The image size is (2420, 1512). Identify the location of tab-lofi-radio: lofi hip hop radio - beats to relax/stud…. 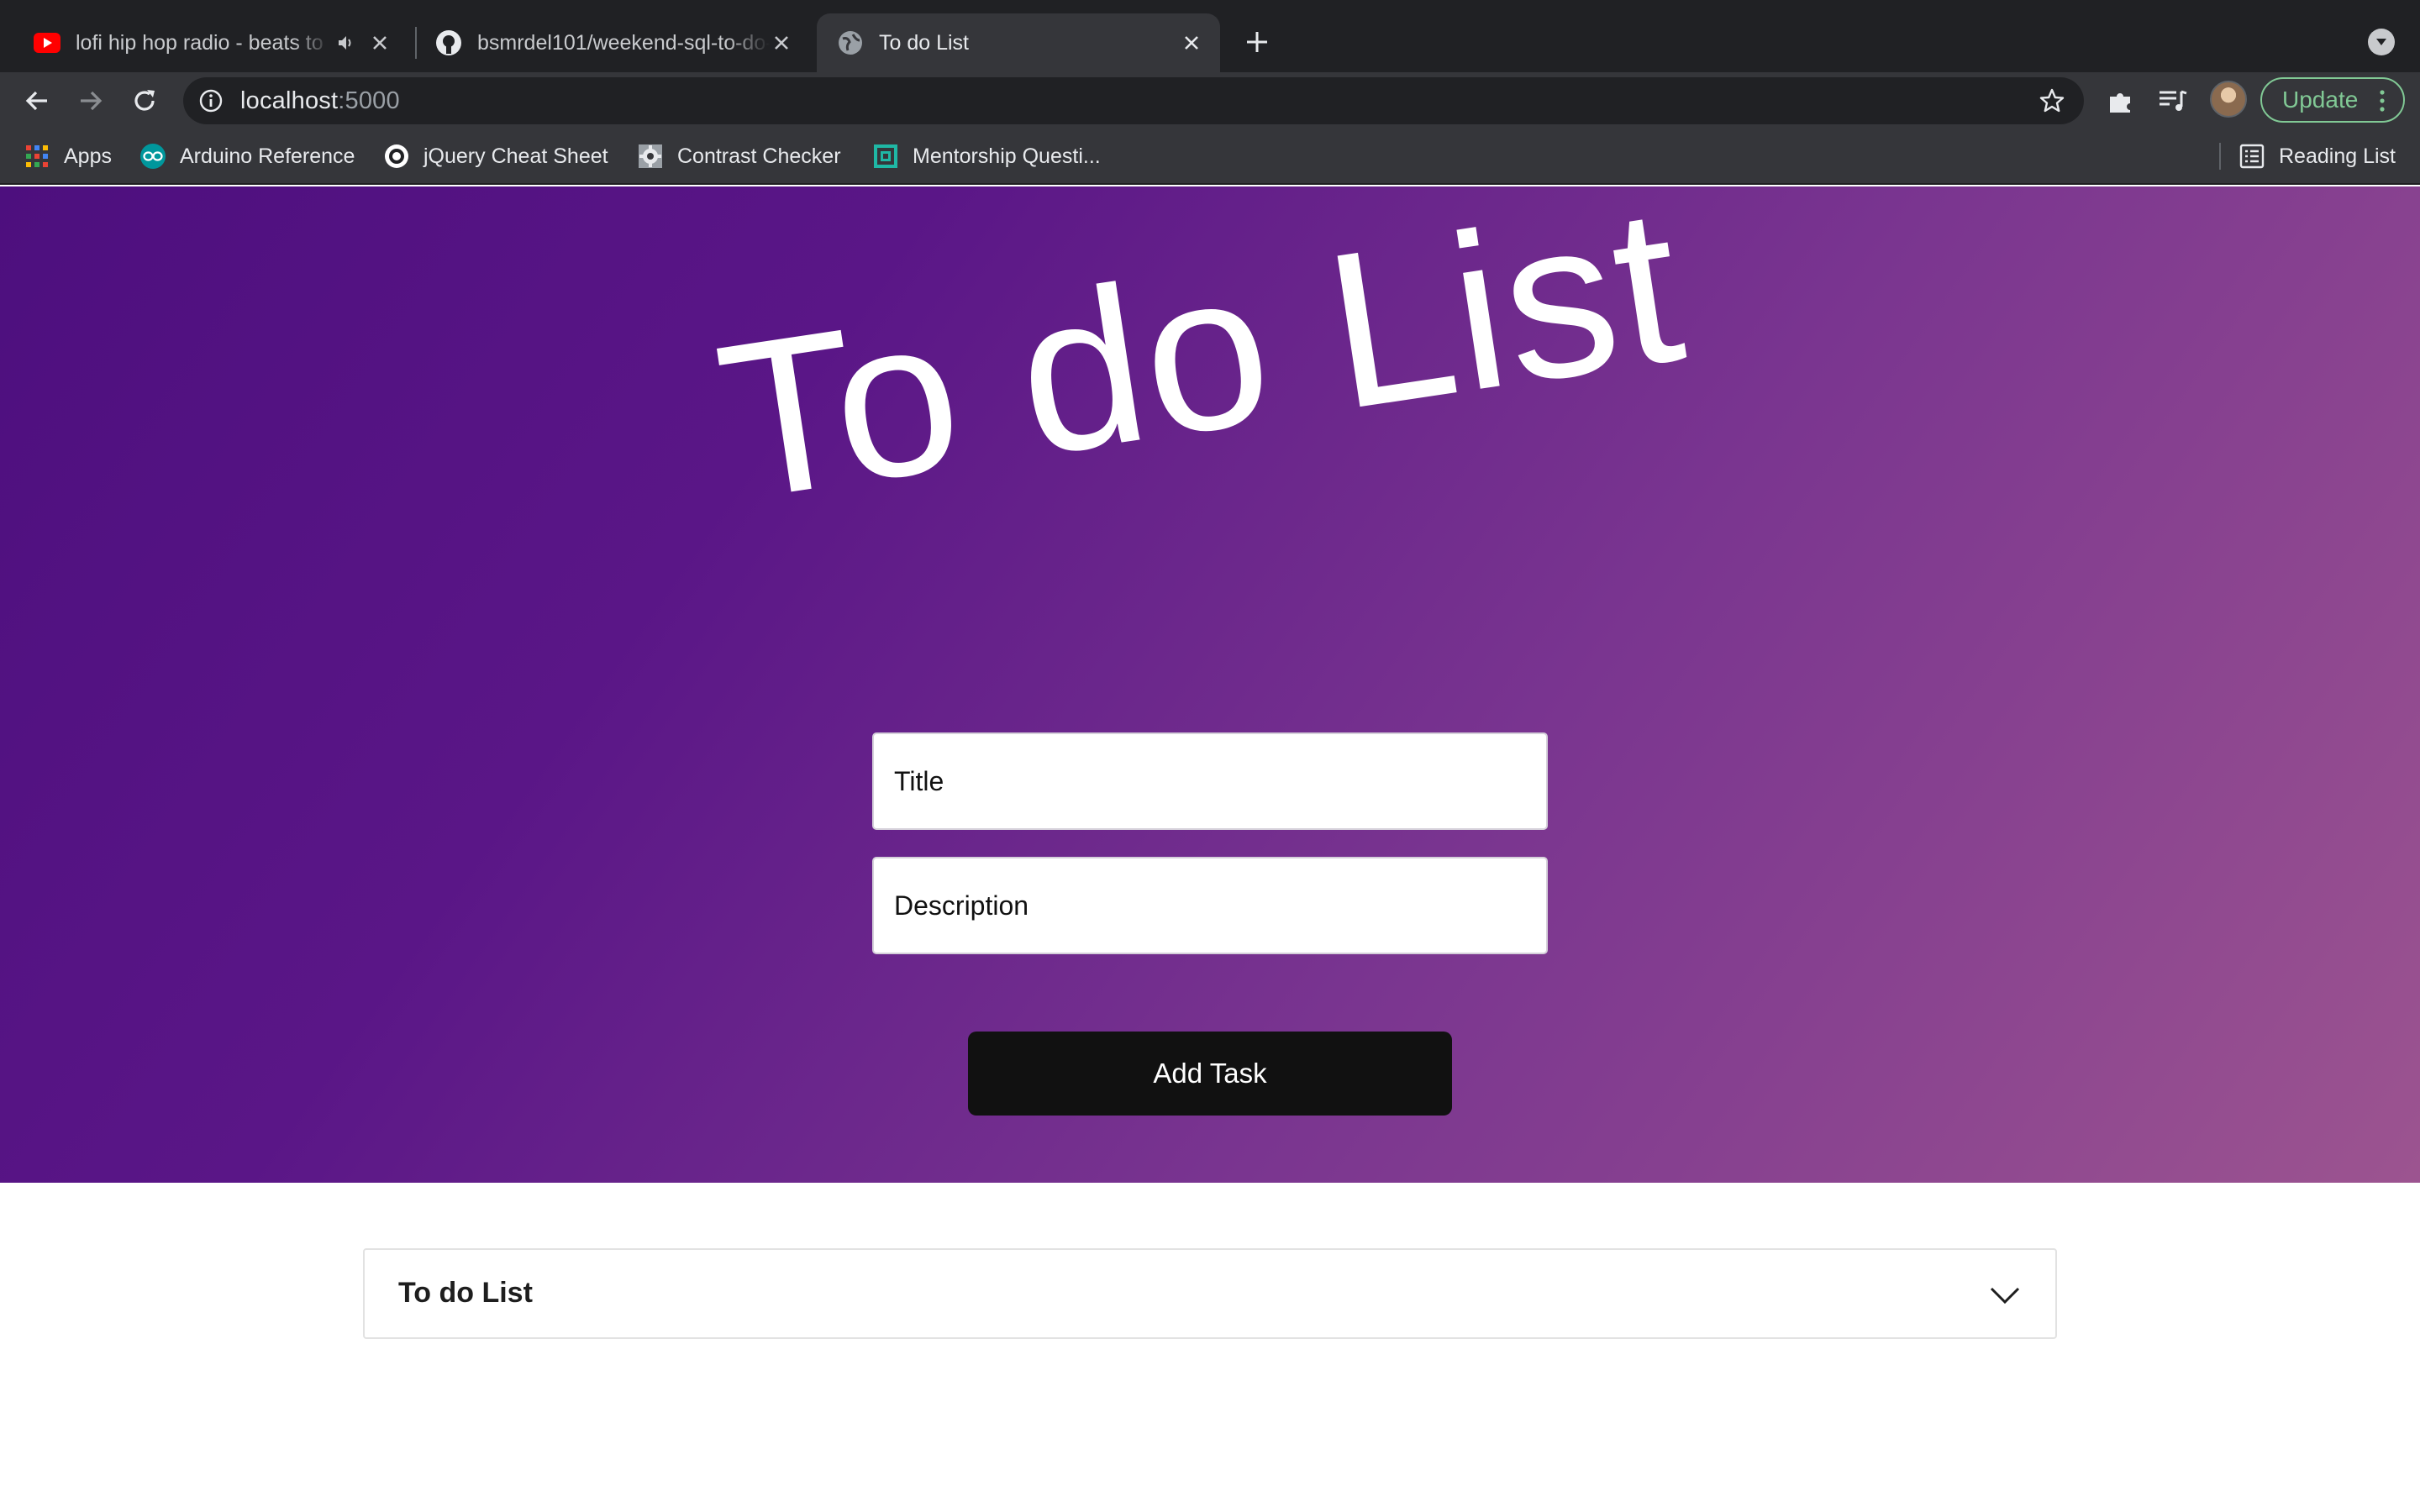
(210, 42).